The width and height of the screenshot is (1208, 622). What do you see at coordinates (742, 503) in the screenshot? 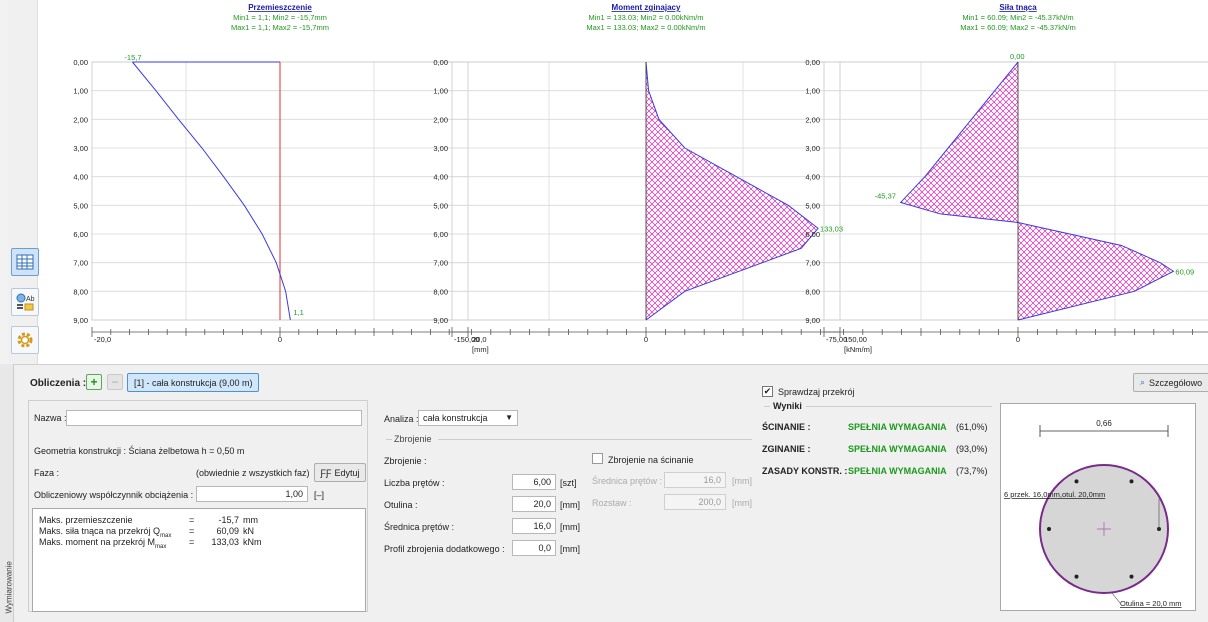
I see `spacing-unit: [mm]` at bounding box center [742, 503].